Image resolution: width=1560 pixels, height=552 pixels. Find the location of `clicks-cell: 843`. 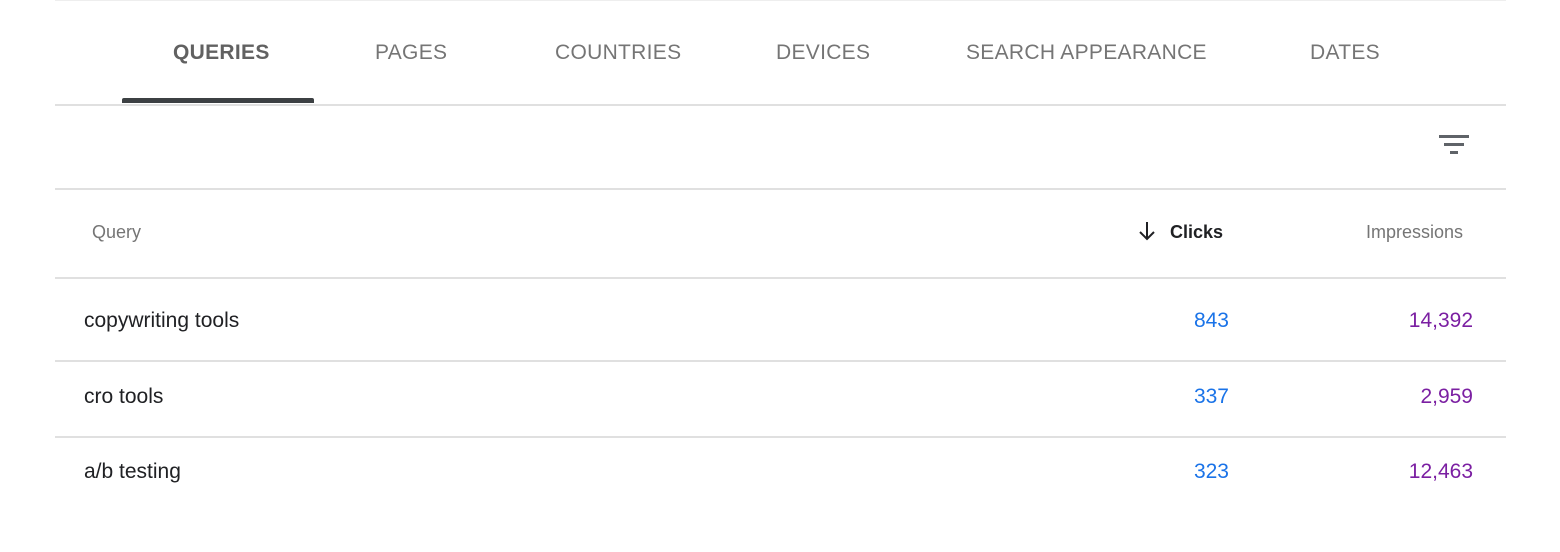

clicks-cell: 843 is located at coordinates (1211, 320).